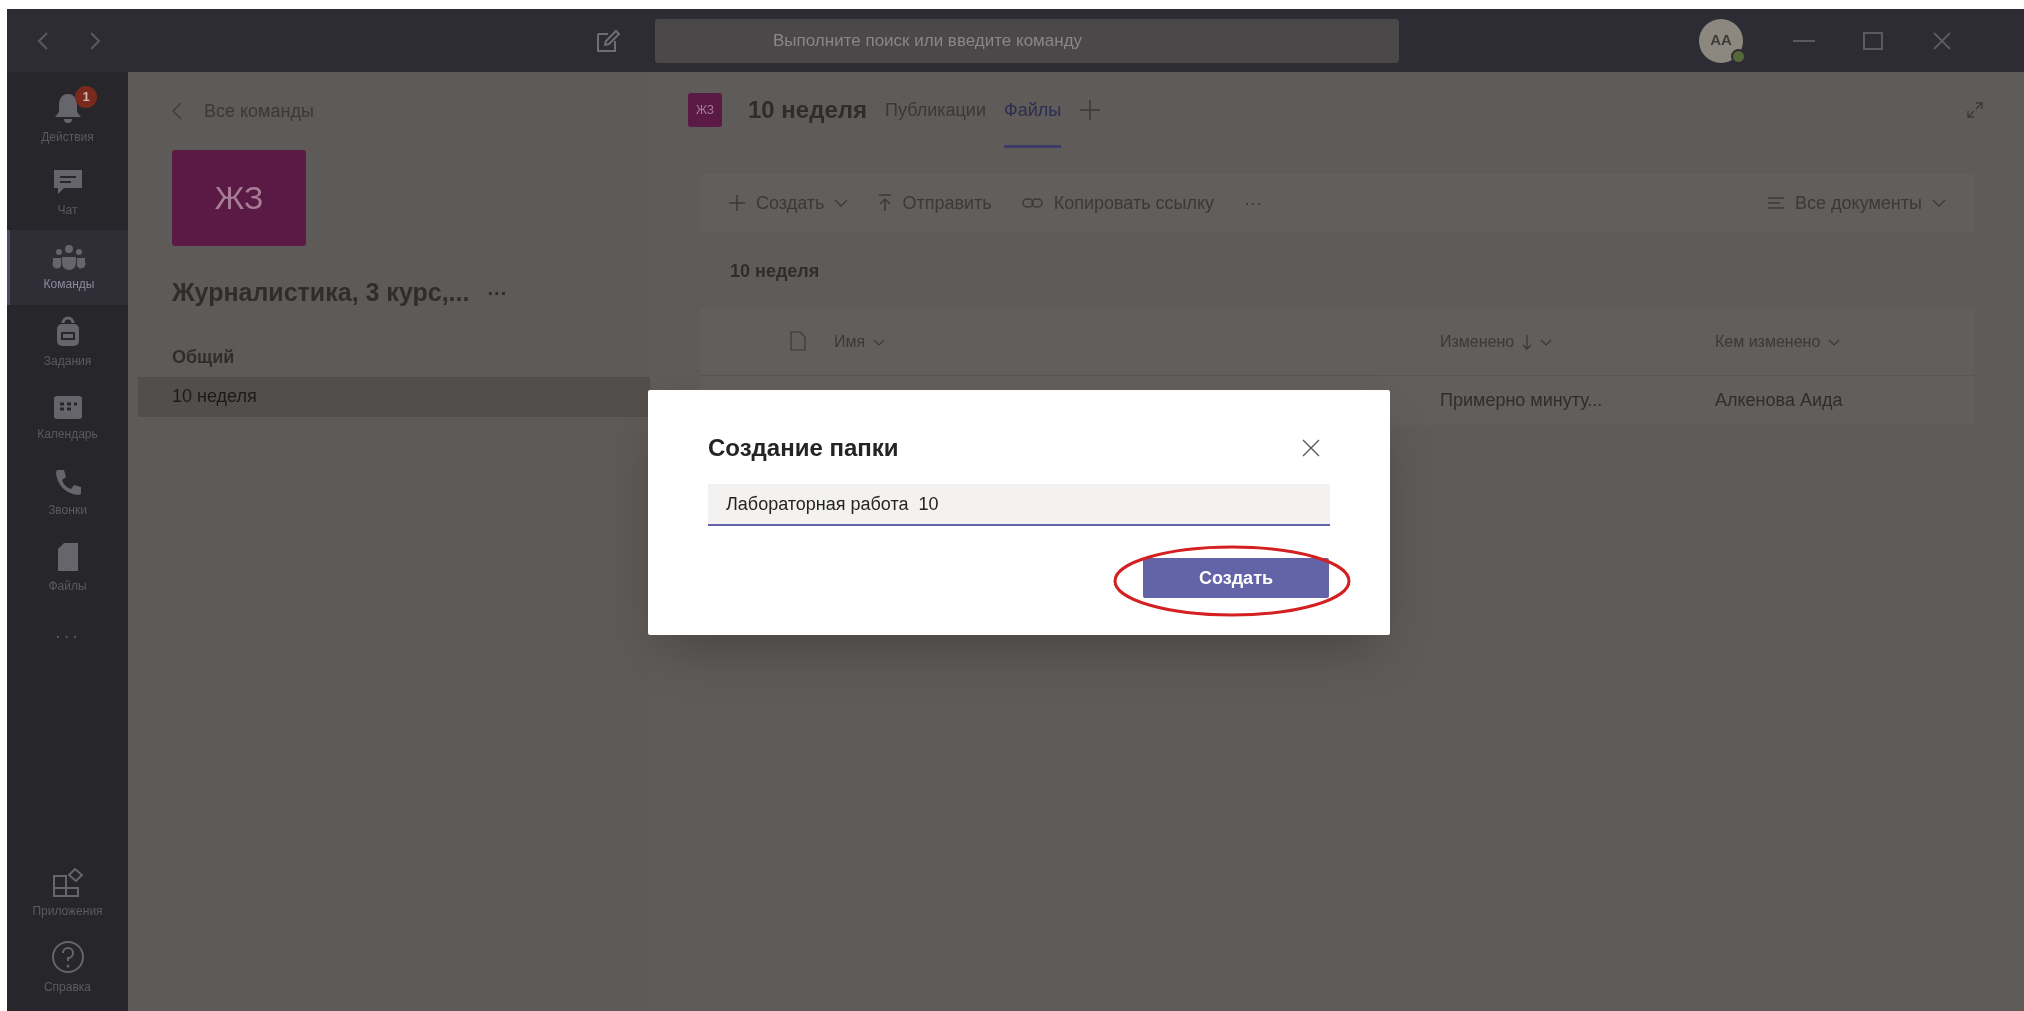 Image resolution: width=2024 pixels, height=1011 pixels. Describe the element at coordinates (705, 110) in the screenshot. I see `channel-tile: ЖЗ` at that location.